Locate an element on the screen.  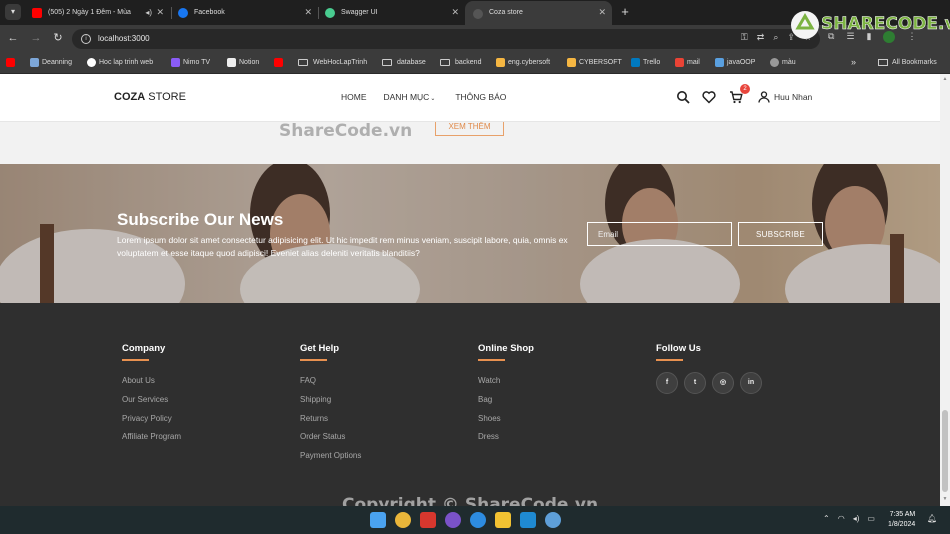
scrollbar-thumb is located at coordinates (945, 451).